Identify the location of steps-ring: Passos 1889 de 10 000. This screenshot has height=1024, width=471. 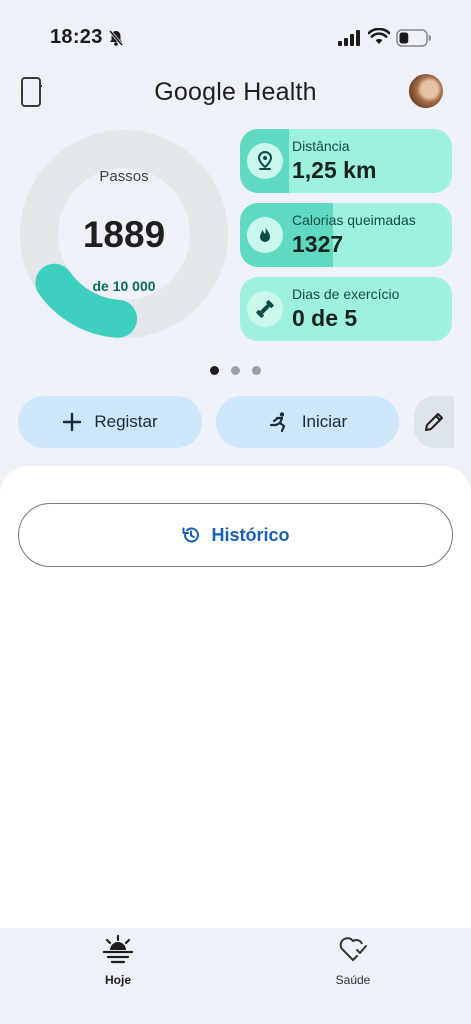
(124, 234).